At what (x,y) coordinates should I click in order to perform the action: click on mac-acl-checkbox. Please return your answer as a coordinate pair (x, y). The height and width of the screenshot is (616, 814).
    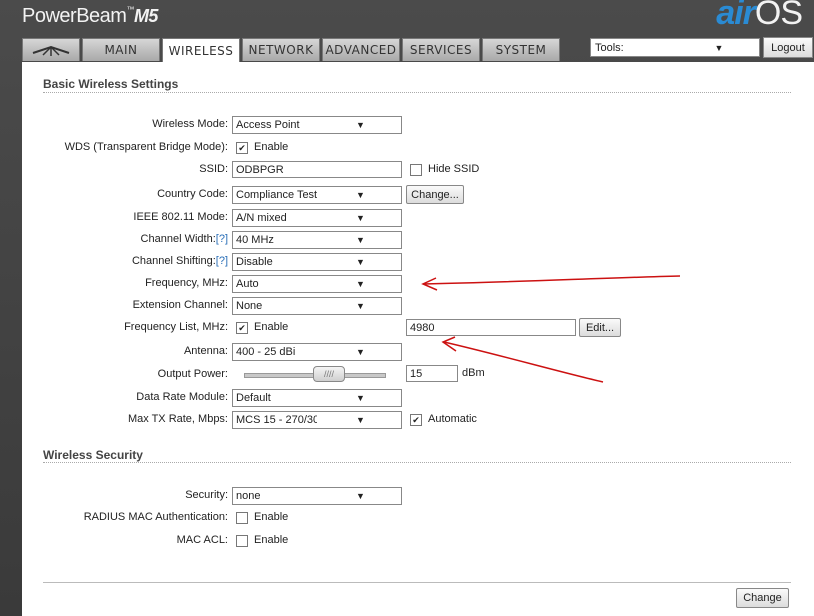
    Looking at the image, I should click on (242, 541).